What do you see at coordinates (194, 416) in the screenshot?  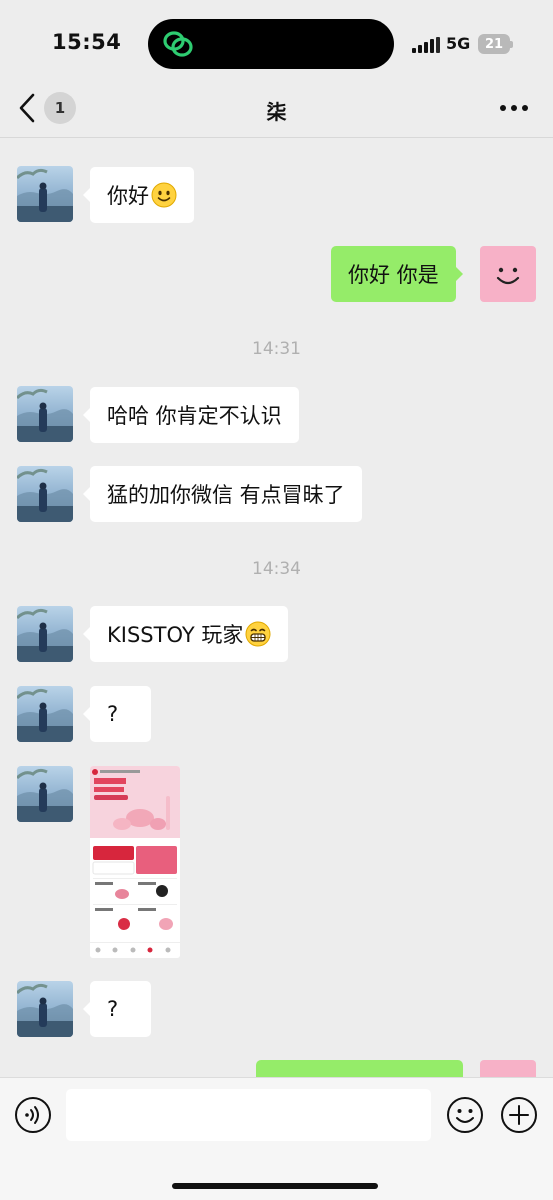 I see `message-text: 哈哈 你肯定不认识` at bounding box center [194, 416].